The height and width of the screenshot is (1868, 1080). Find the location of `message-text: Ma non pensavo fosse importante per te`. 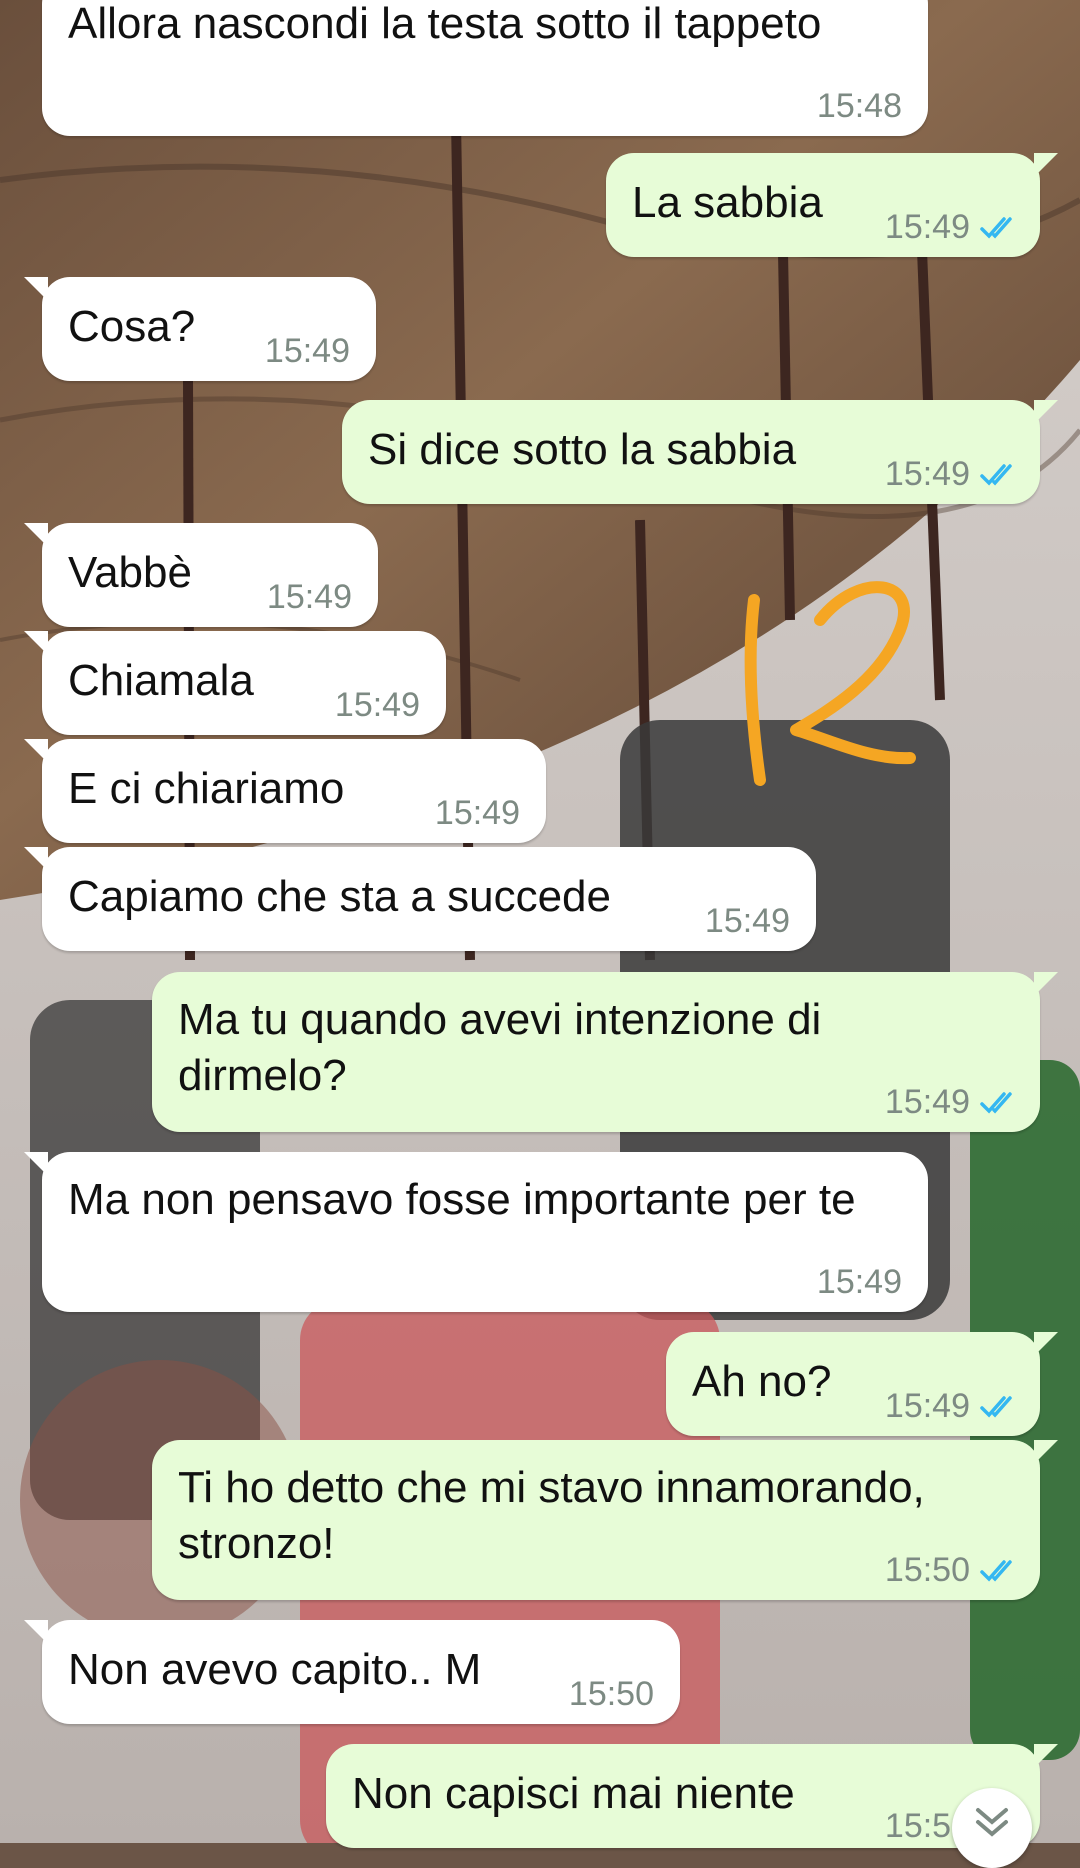

message-text: Ma non pensavo fosse importante per te is located at coordinates (462, 1199).